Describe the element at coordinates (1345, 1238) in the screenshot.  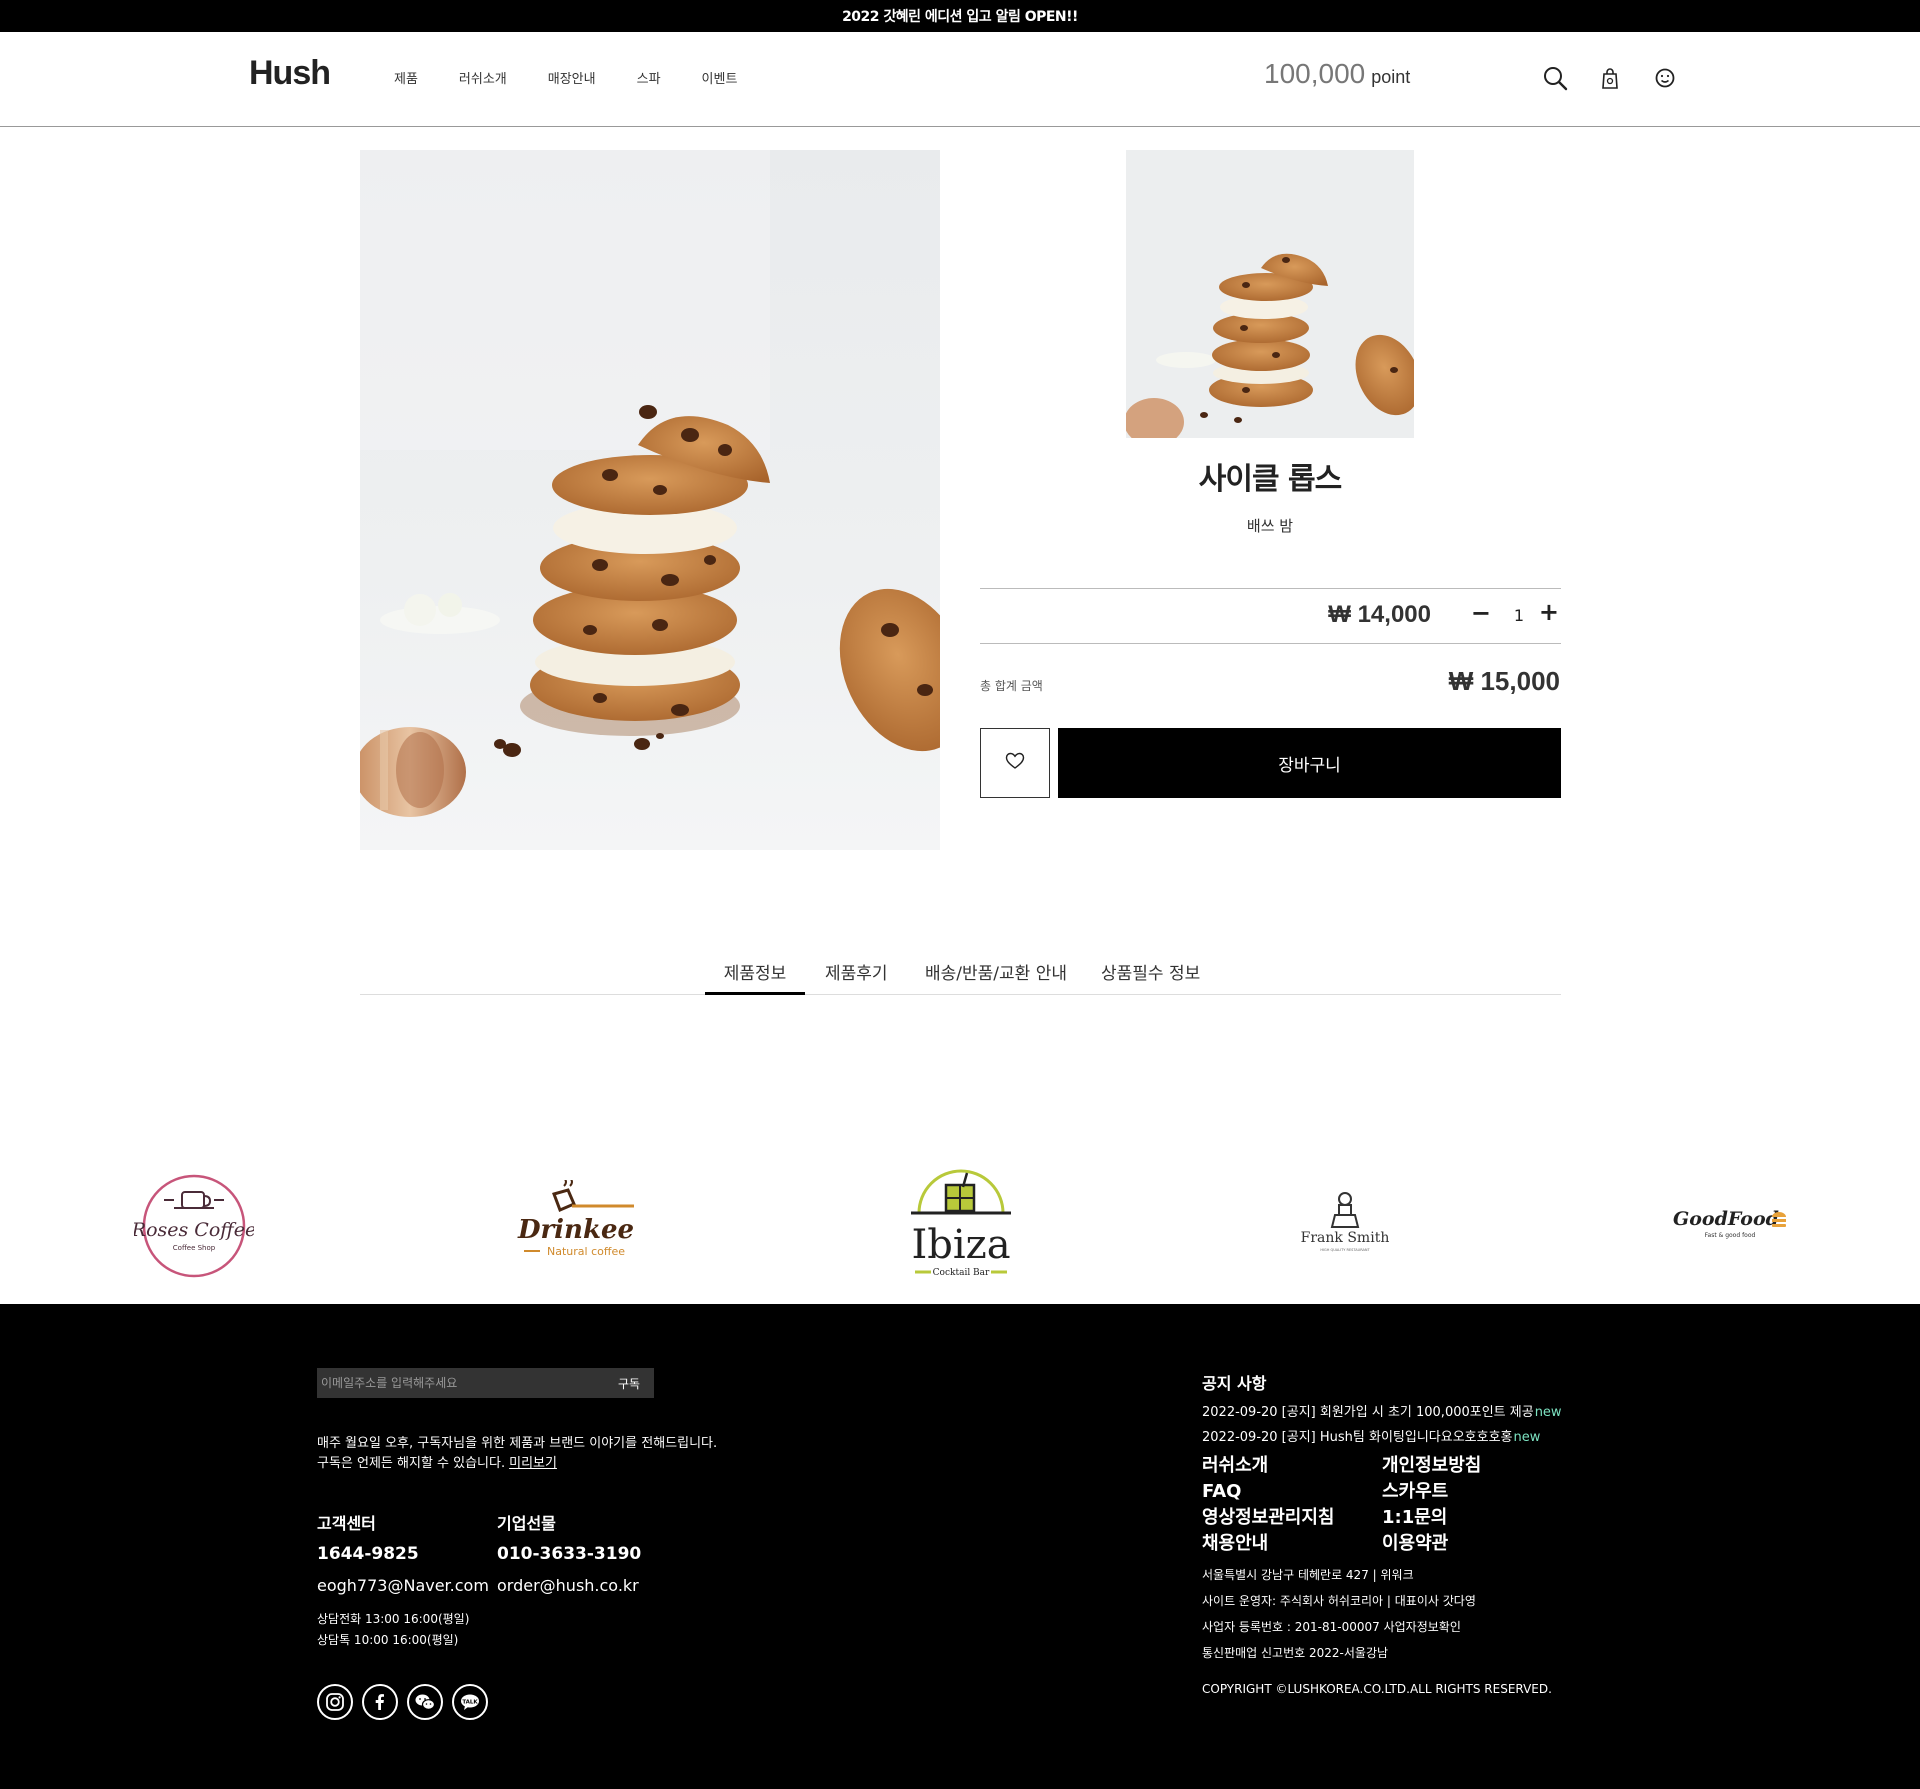
I see `brand-frank-name: Frank Smith` at that location.